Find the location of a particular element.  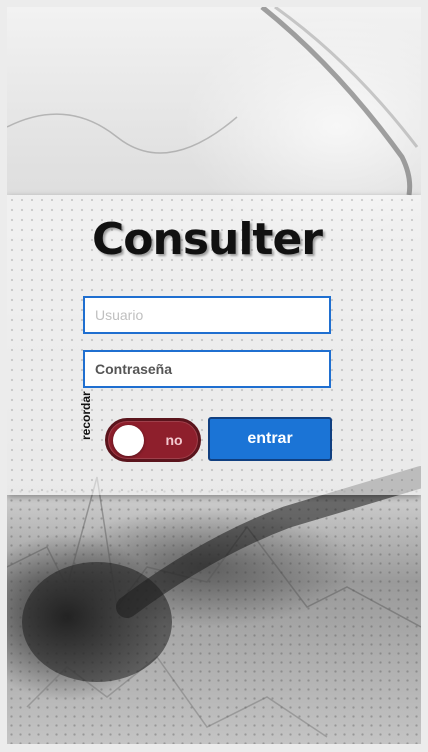

toggle-knob is located at coordinates (128, 440).